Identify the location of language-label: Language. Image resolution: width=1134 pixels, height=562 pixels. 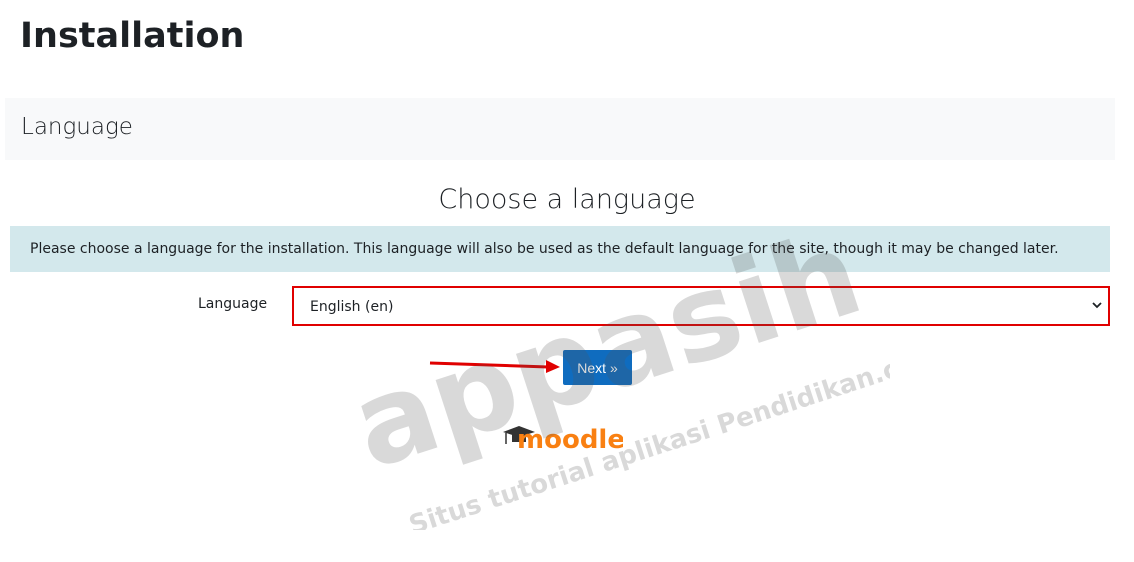
(233, 304).